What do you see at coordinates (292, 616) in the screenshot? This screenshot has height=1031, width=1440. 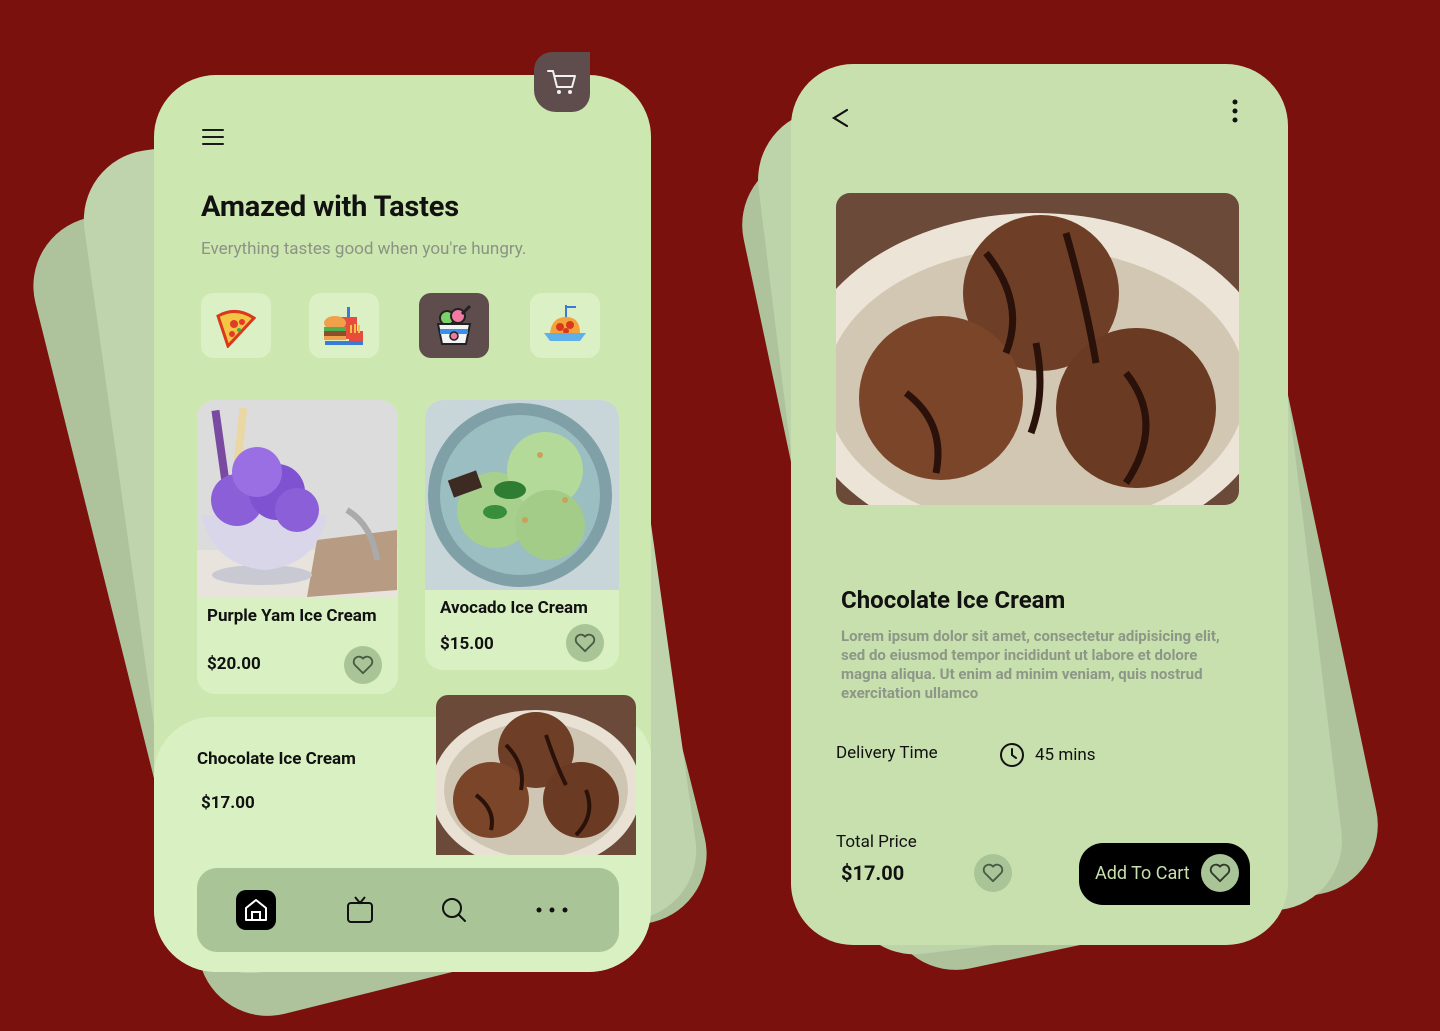 I see `product-name: Purple Yam Ice Cream` at bounding box center [292, 616].